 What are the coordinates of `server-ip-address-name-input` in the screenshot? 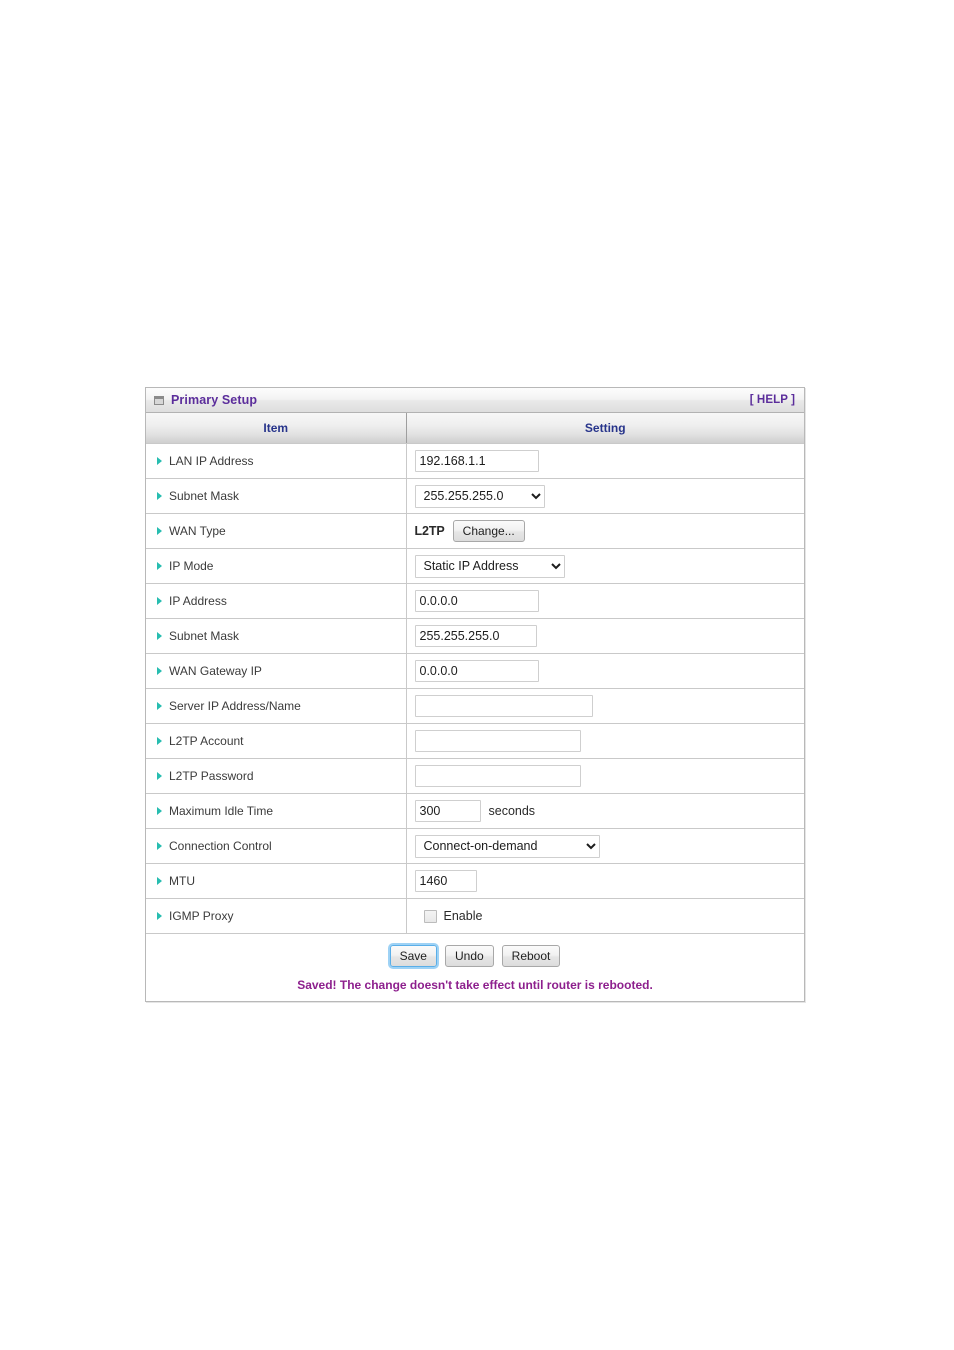 It's located at (503, 706).